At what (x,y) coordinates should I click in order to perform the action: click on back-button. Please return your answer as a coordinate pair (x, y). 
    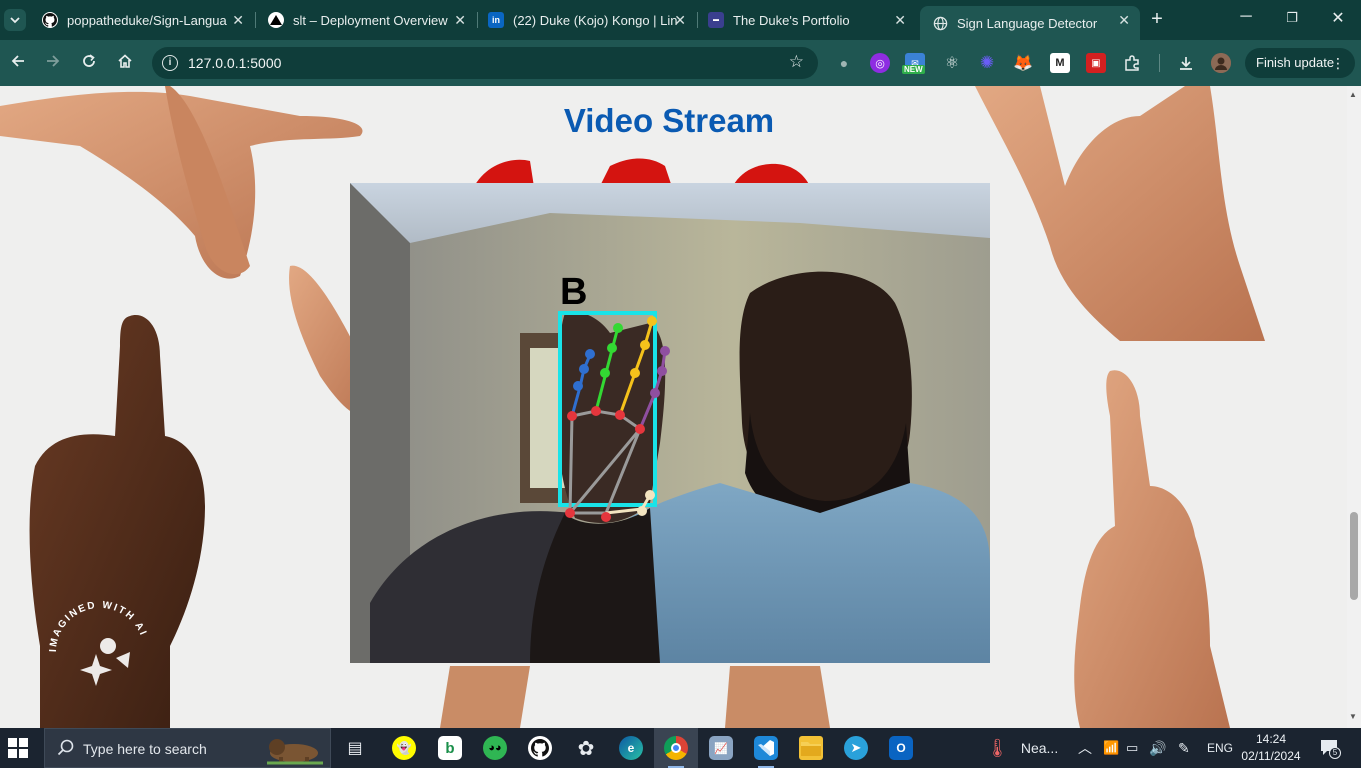
    Looking at the image, I should click on (18, 63).